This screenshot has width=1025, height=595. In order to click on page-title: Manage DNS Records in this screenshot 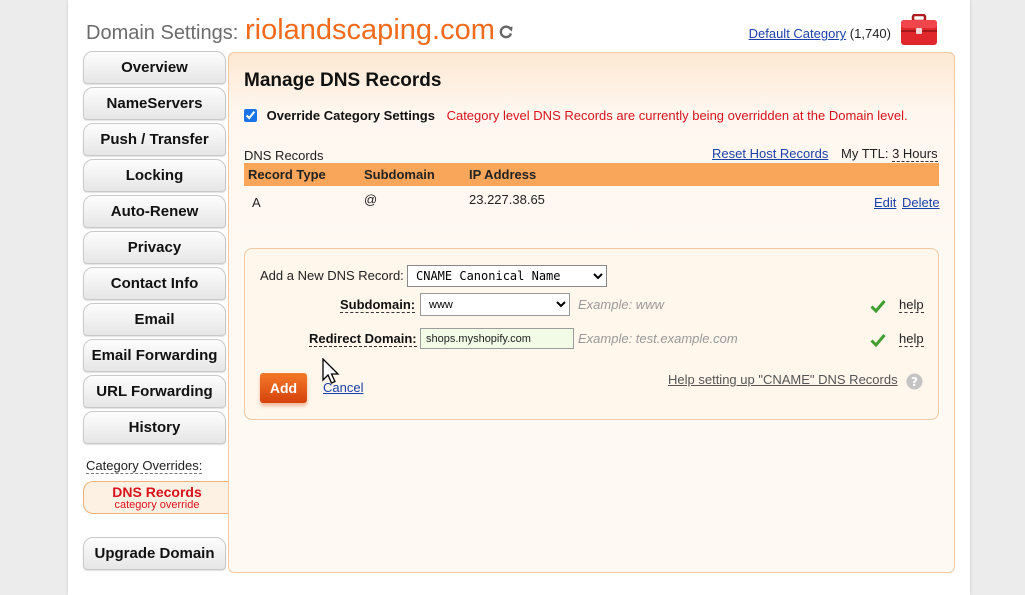, I will do `click(343, 80)`.